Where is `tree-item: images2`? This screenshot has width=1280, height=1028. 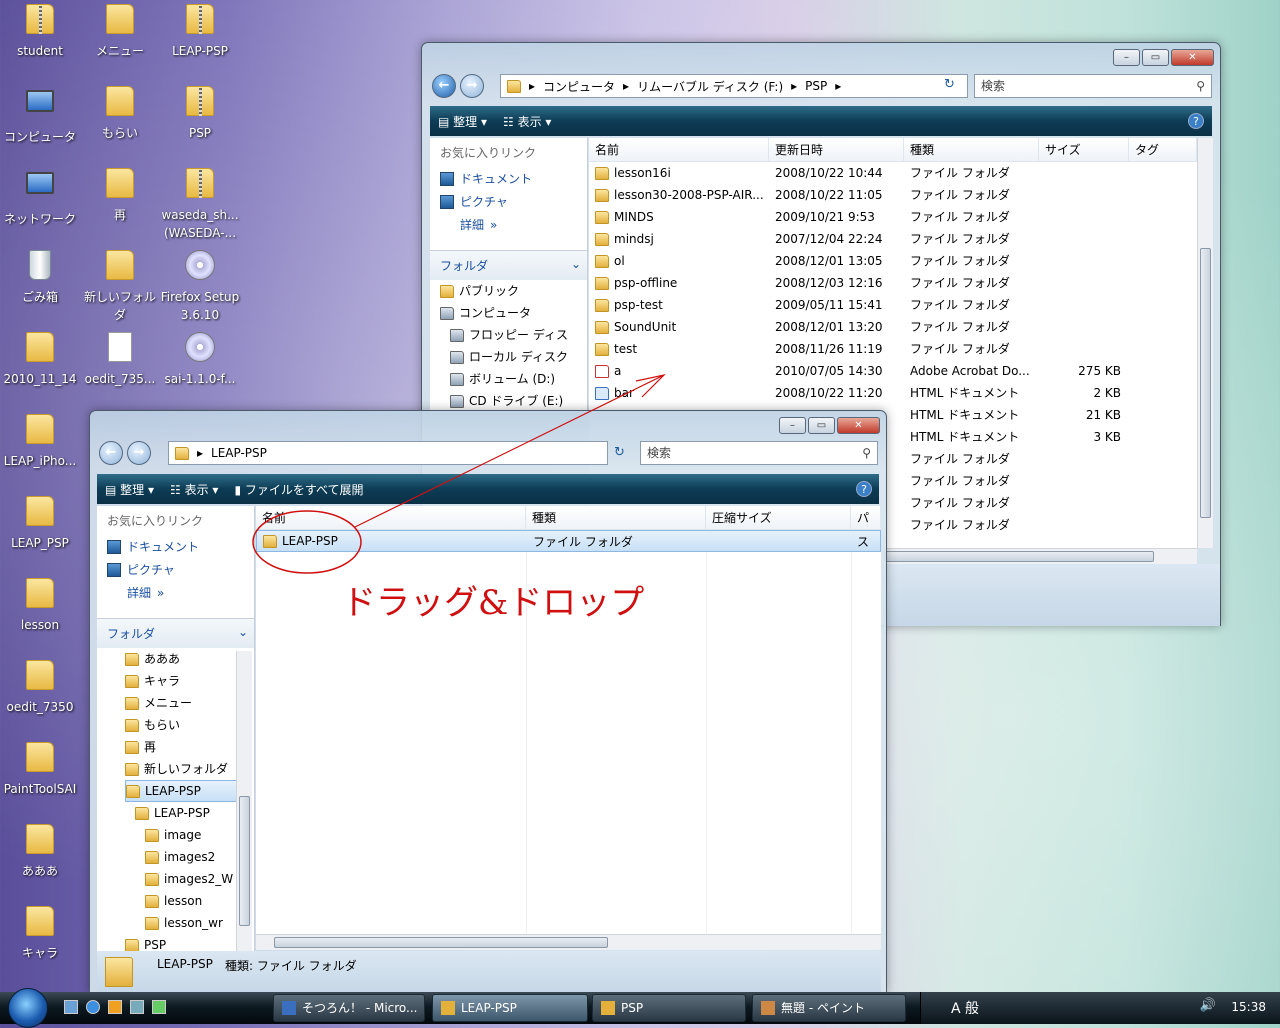
tree-item: images2 is located at coordinates (181, 857).